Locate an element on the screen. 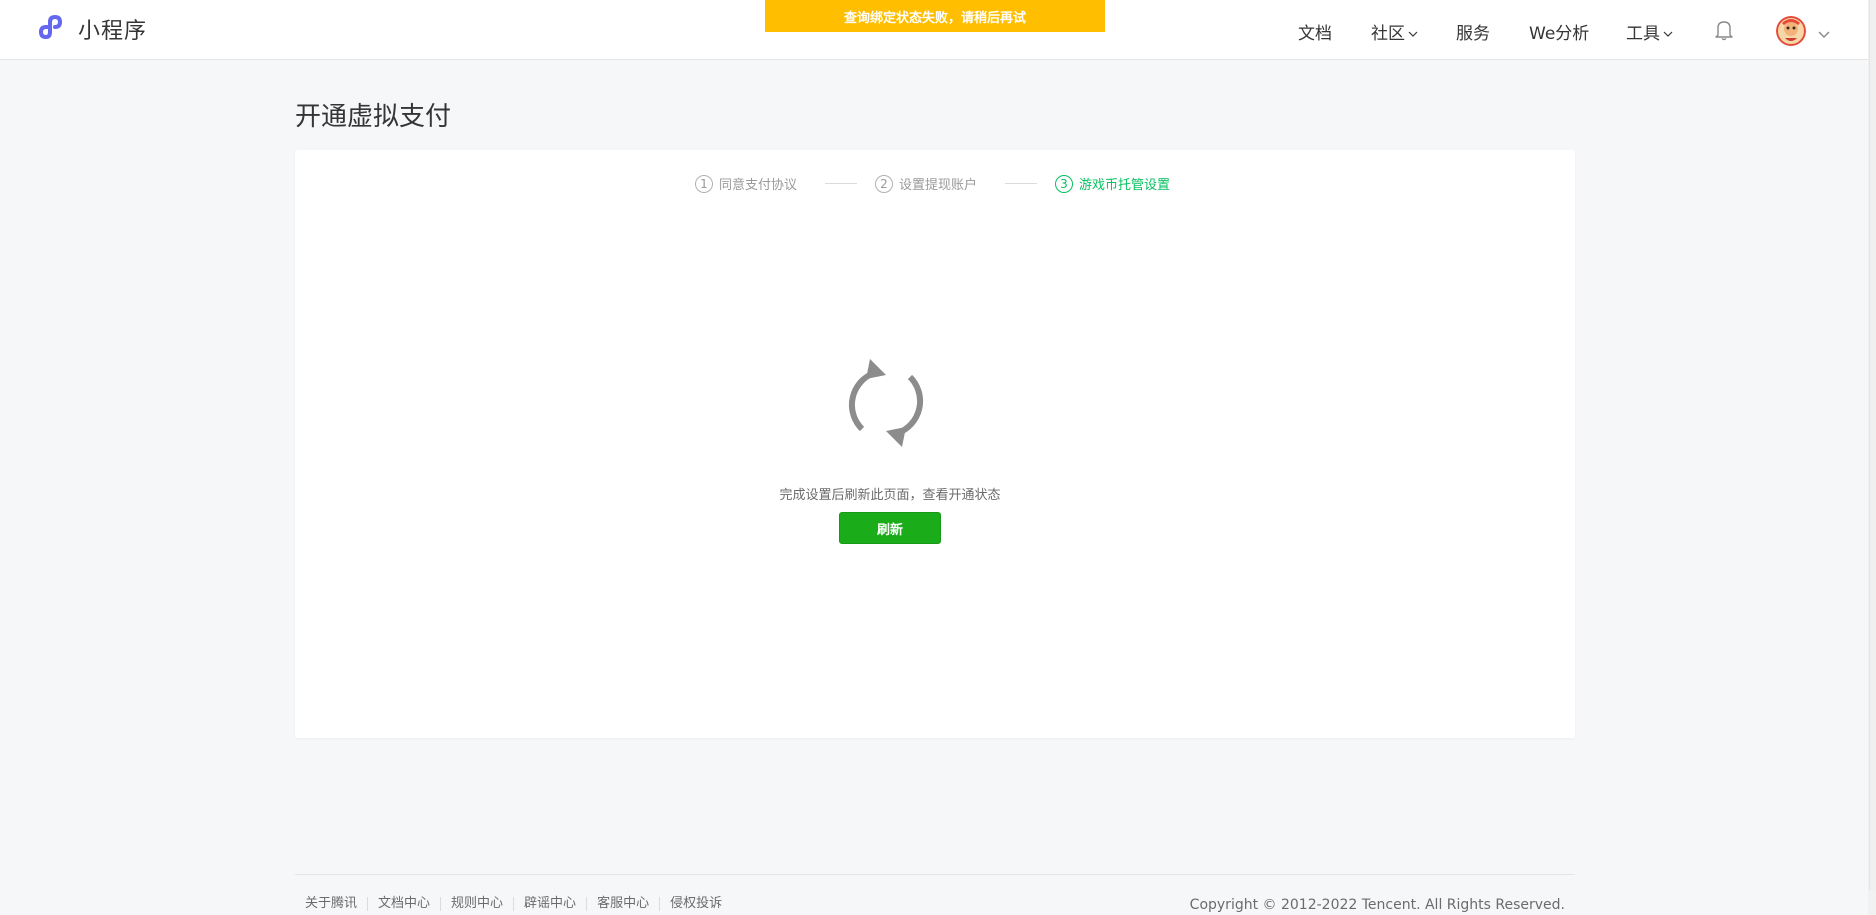 The image size is (1876, 915). step-label: 设置提现账户 is located at coordinates (938, 185).